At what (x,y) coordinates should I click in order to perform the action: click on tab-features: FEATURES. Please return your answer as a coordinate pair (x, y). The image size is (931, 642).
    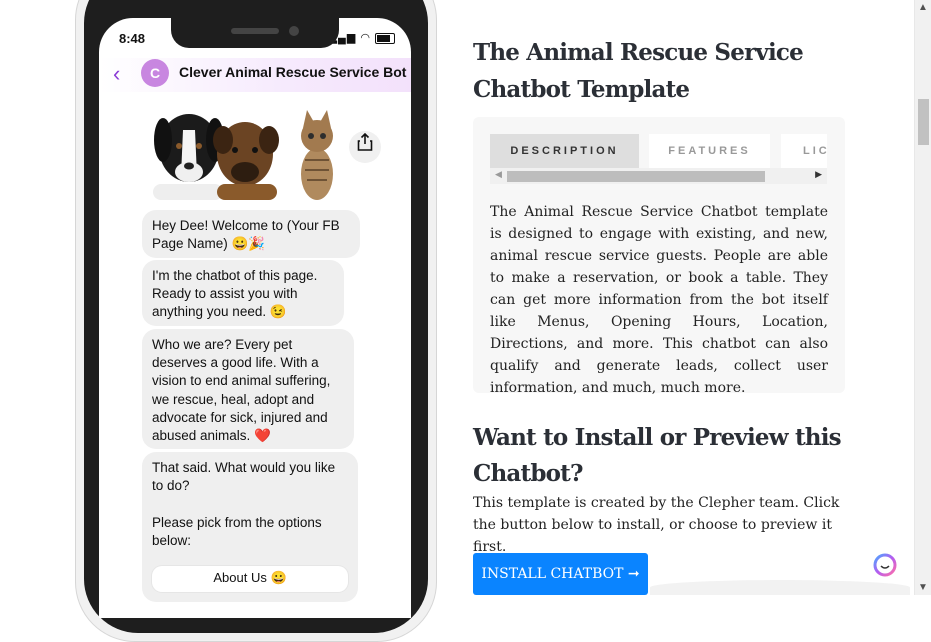
    Looking at the image, I should click on (709, 151).